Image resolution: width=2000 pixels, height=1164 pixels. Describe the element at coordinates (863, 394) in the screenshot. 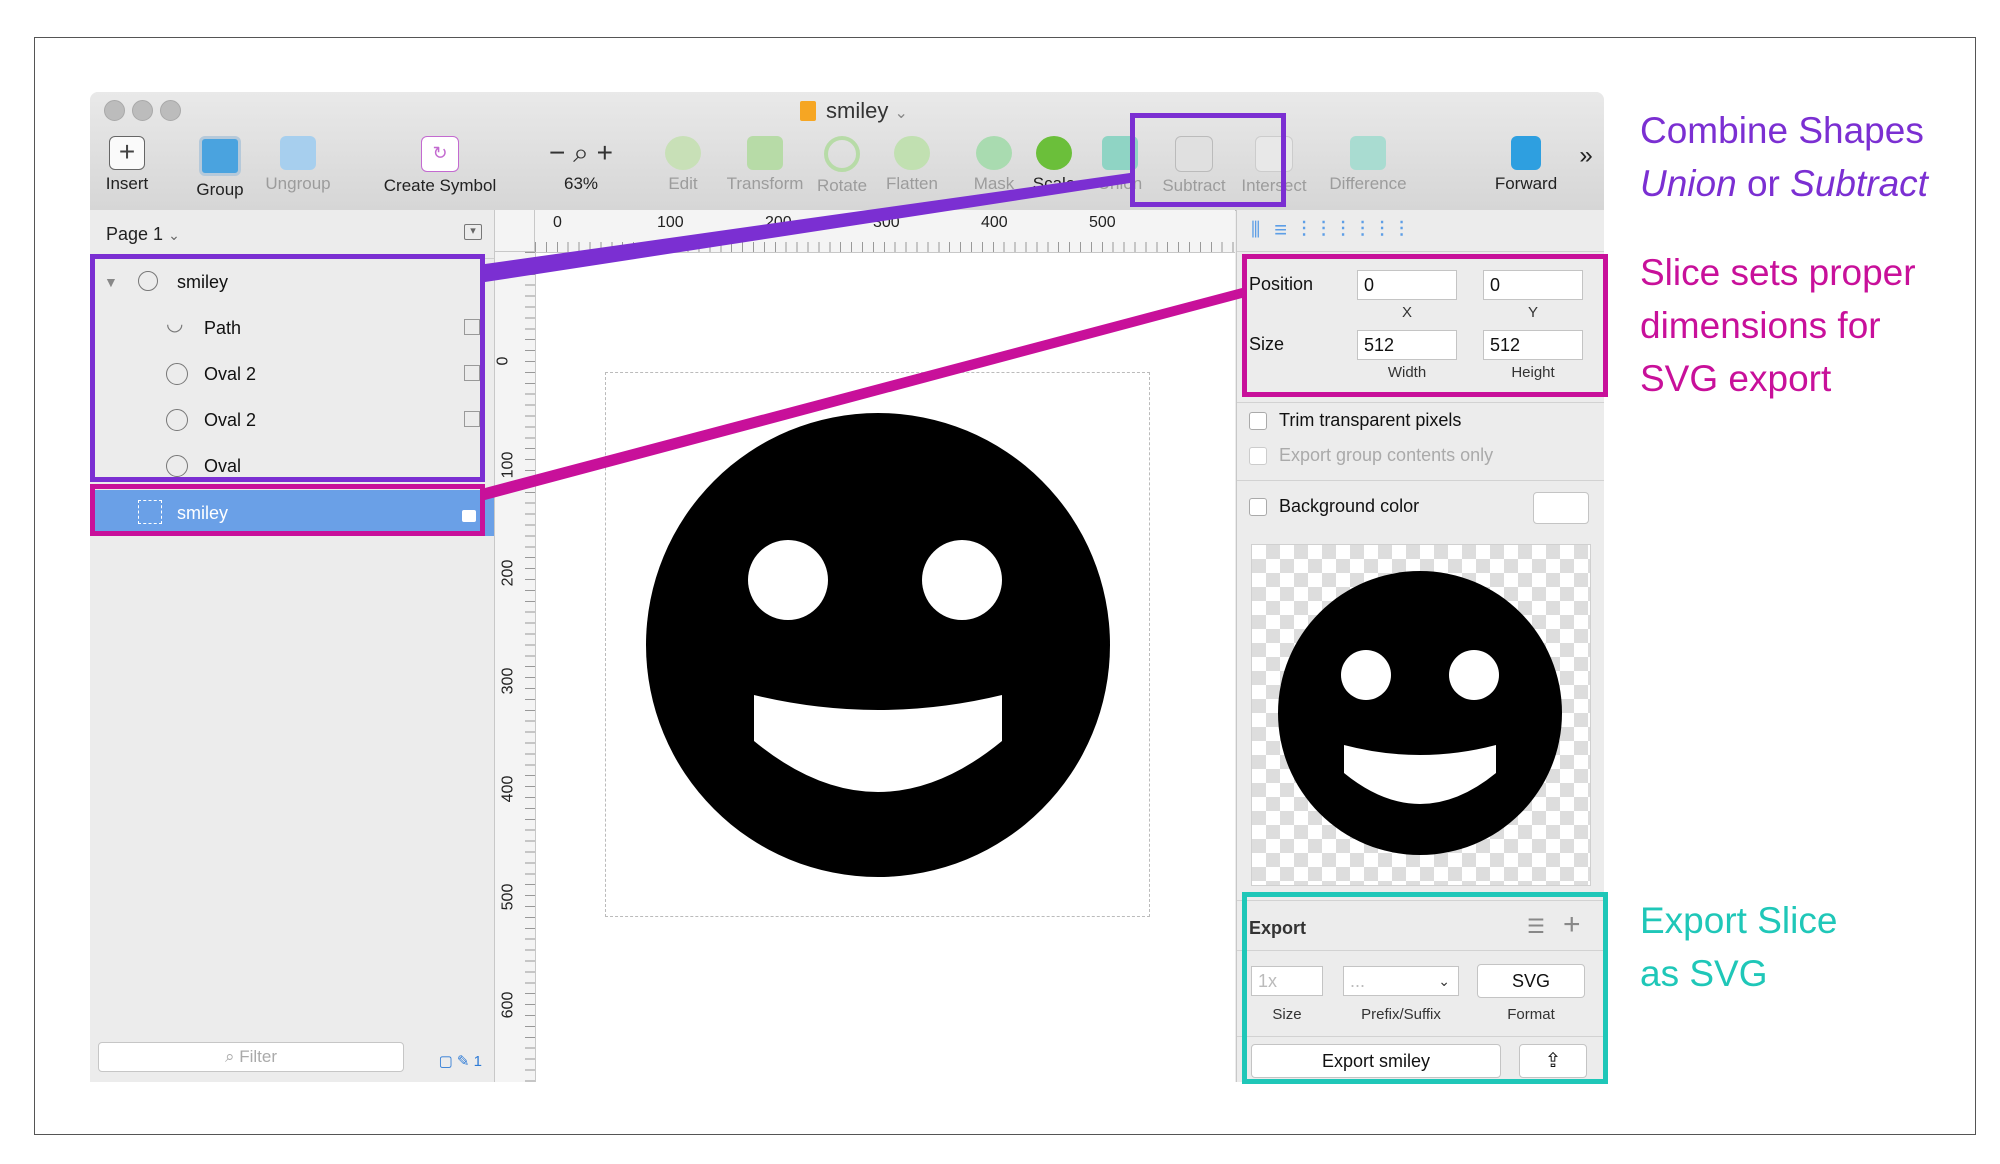

I see `magenta-connector` at that location.